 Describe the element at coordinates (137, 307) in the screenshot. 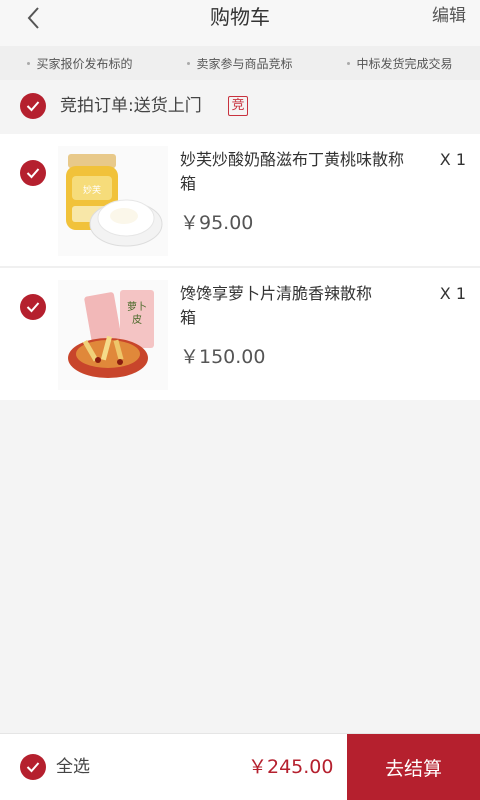

I see `svg-text: 萝卜` at that location.